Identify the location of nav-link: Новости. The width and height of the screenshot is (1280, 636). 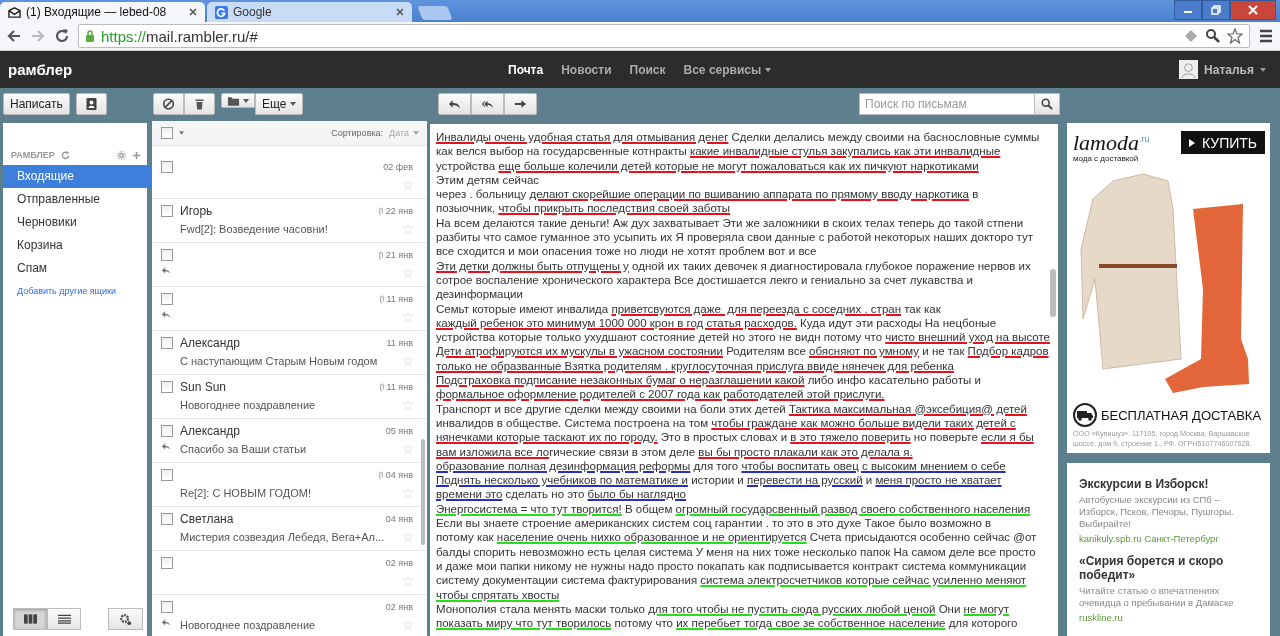
(586, 69).